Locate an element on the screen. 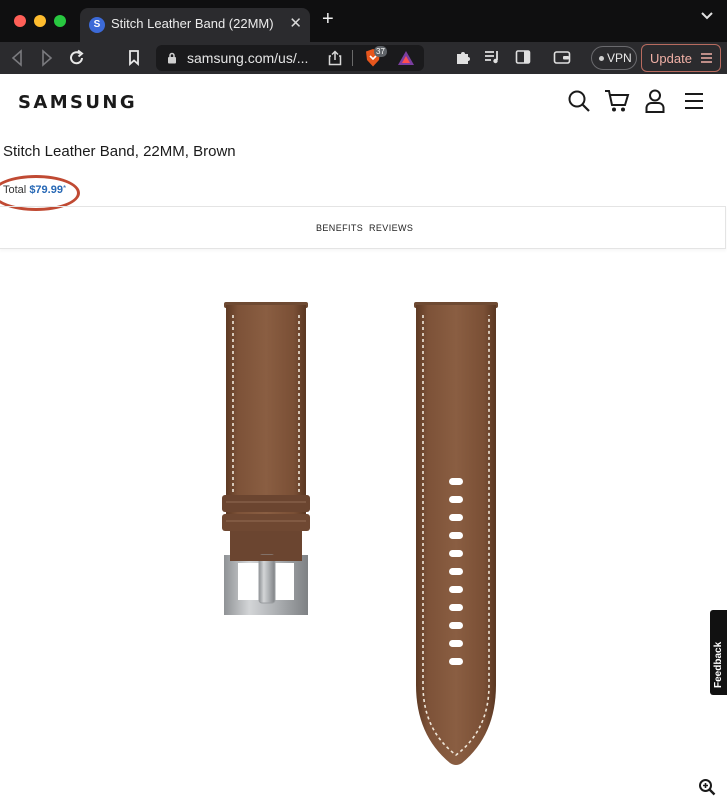 The width and height of the screenshot is (727, 800). address-bar-divider is located at coordinates (352, 58).